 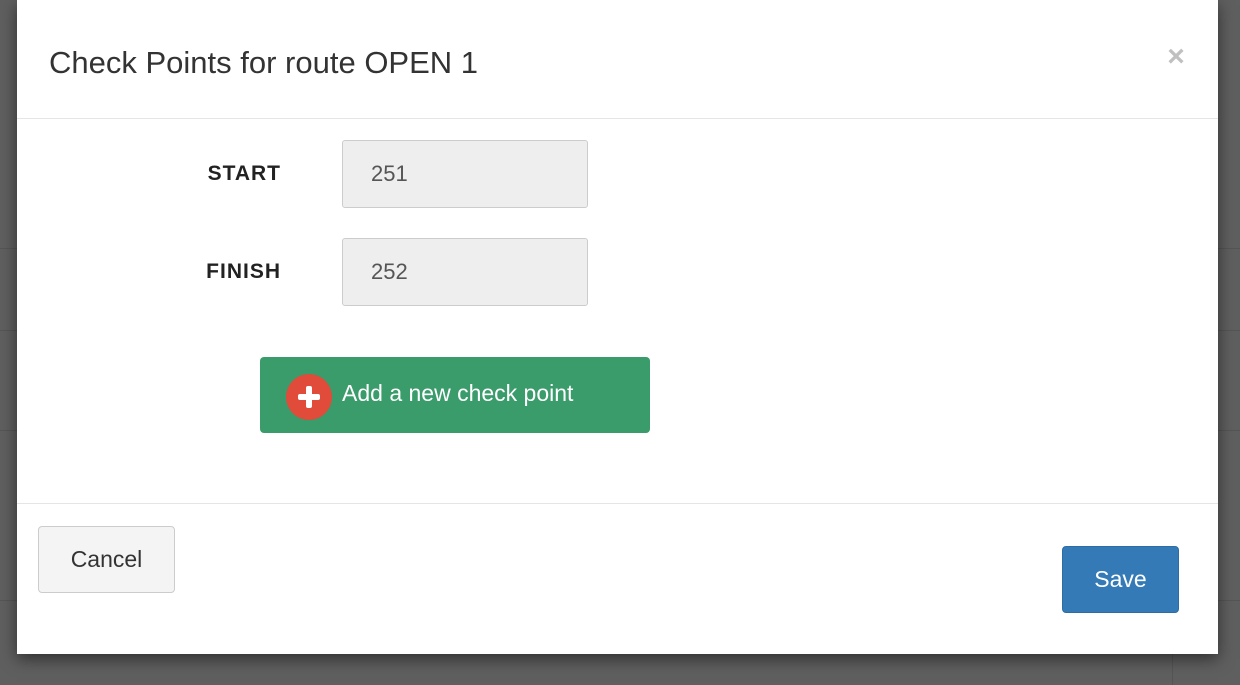 What do you see at coordinates (264, 62) in the screenshot?
I see `modal-title: Check Points for route OPEN 1` at bounding box center [264, 62].